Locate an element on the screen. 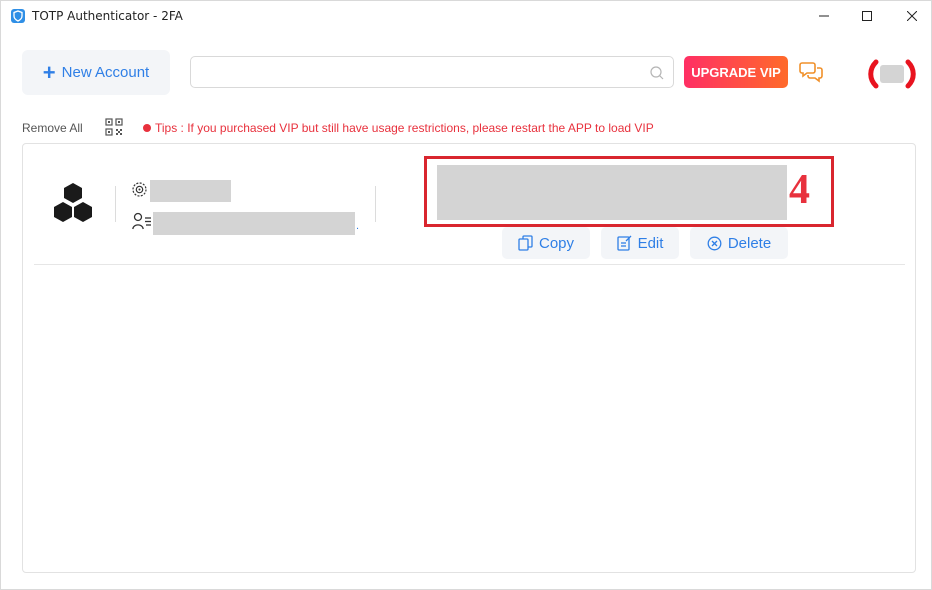 Image resolution: width=932 pixels, height=590 pixels. upgrade-vip-label: UPGRADE VIP is located at coordinates (736, 72).